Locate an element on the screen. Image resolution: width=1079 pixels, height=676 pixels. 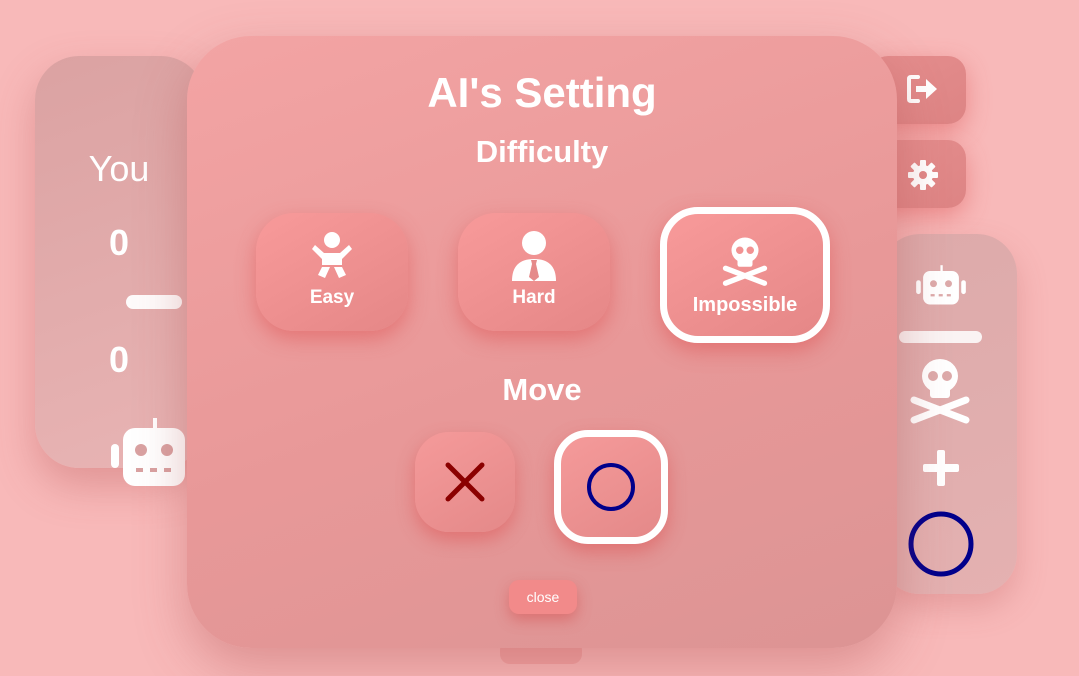
x-mark-icon is located at coordinates (465, 482).